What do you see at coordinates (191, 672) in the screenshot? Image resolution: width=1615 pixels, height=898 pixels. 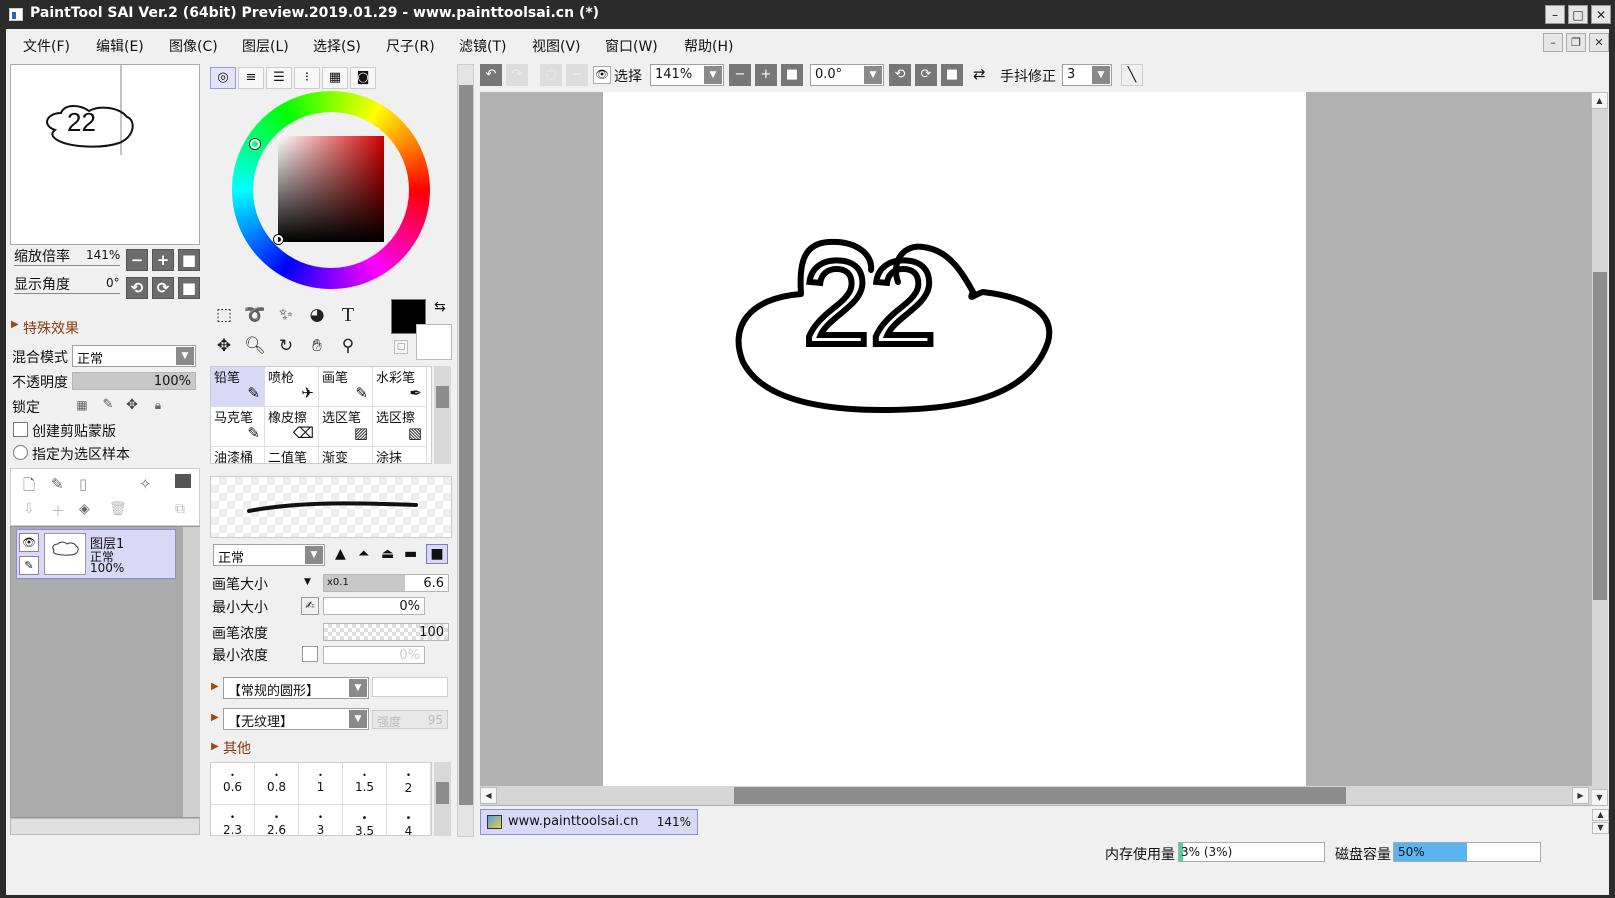 I see `layer-scrollbar` at bounding box center [191, 672].